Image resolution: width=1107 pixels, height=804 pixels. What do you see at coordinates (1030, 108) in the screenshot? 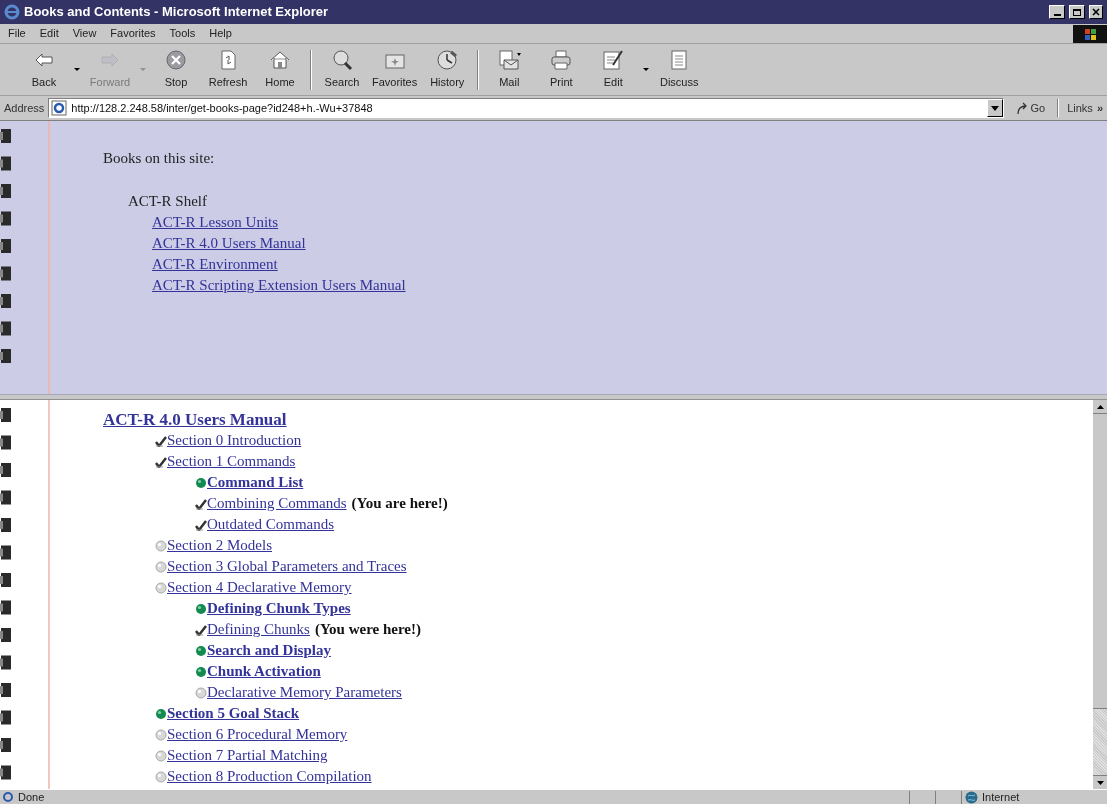
I see `go-button: Go` at bounding box center [1030, 108].